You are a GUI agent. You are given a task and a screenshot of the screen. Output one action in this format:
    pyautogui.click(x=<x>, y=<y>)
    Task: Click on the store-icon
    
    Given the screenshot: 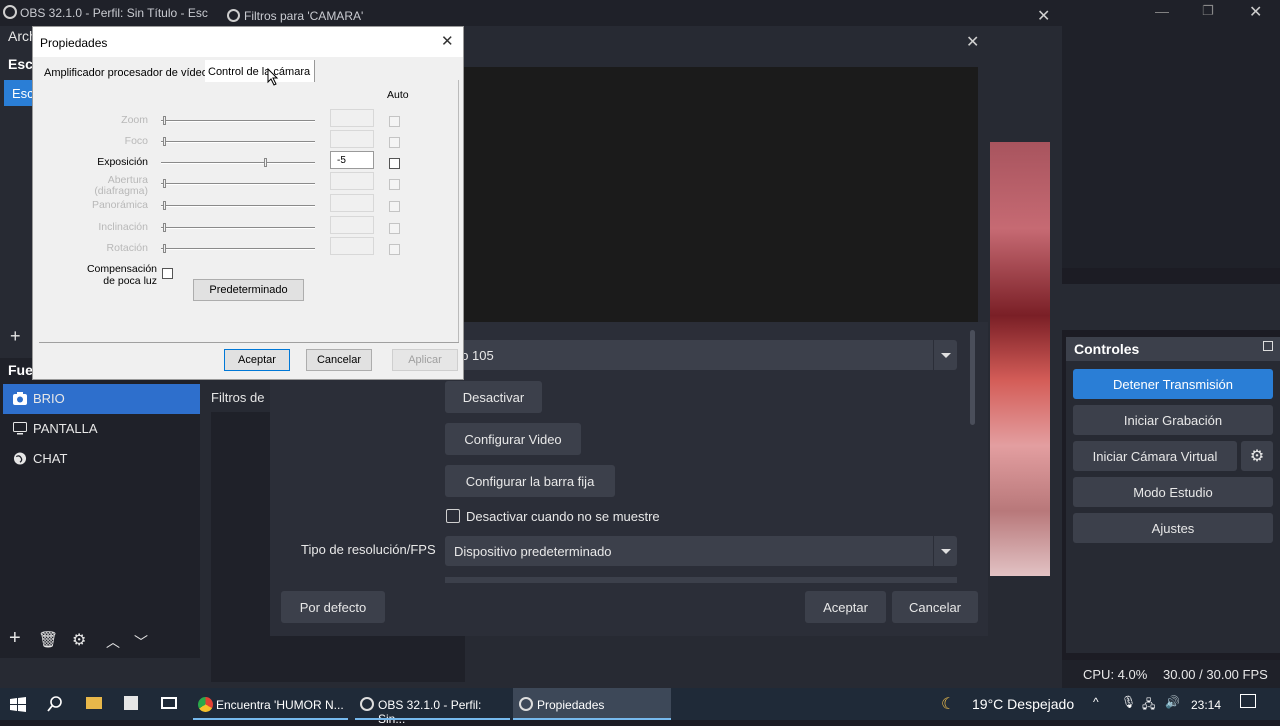 What is the action you would take?
    pyautogui.click(x=131, y=703)
    